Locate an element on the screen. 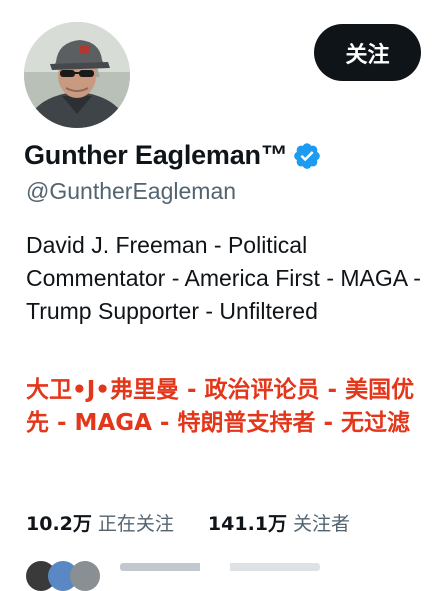  avatar-image is located at coordinates (77, 75).